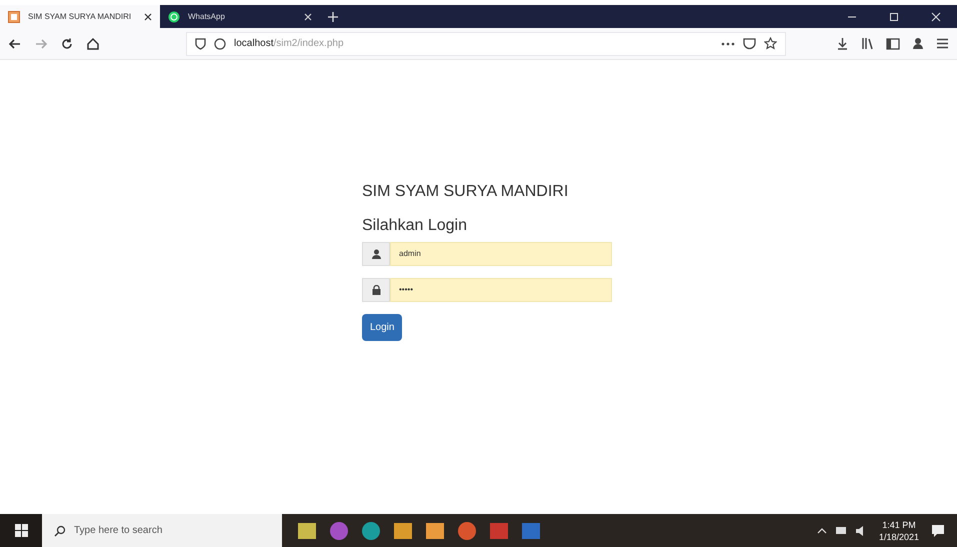 The width and height of the screenshot is (957, 547). Describe the element at coordinates (200, 44) in the screenshot. I see `shield-icon` at that location.